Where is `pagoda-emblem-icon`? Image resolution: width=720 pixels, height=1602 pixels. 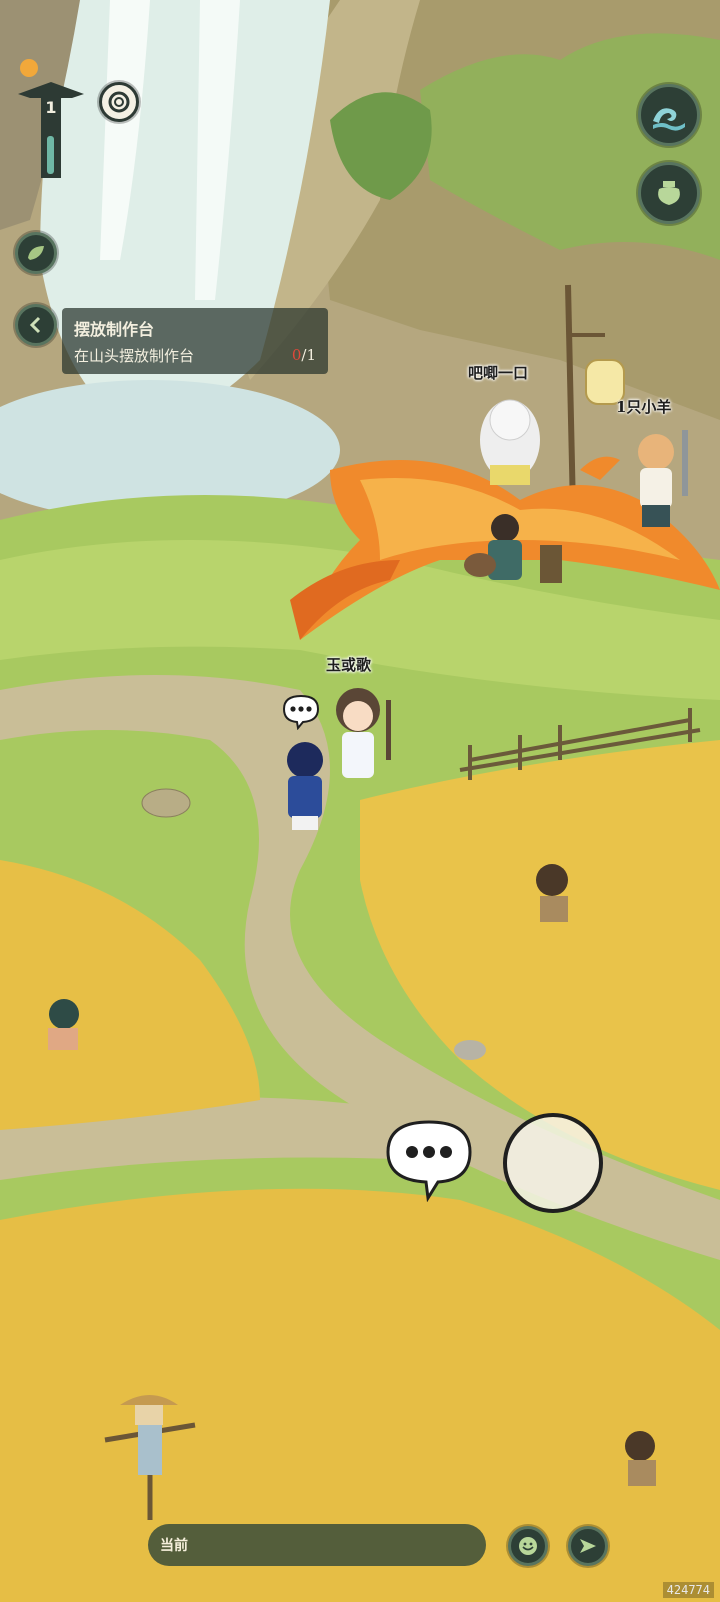 pagoda-emblem-icon is located at coordinates (51, 118).